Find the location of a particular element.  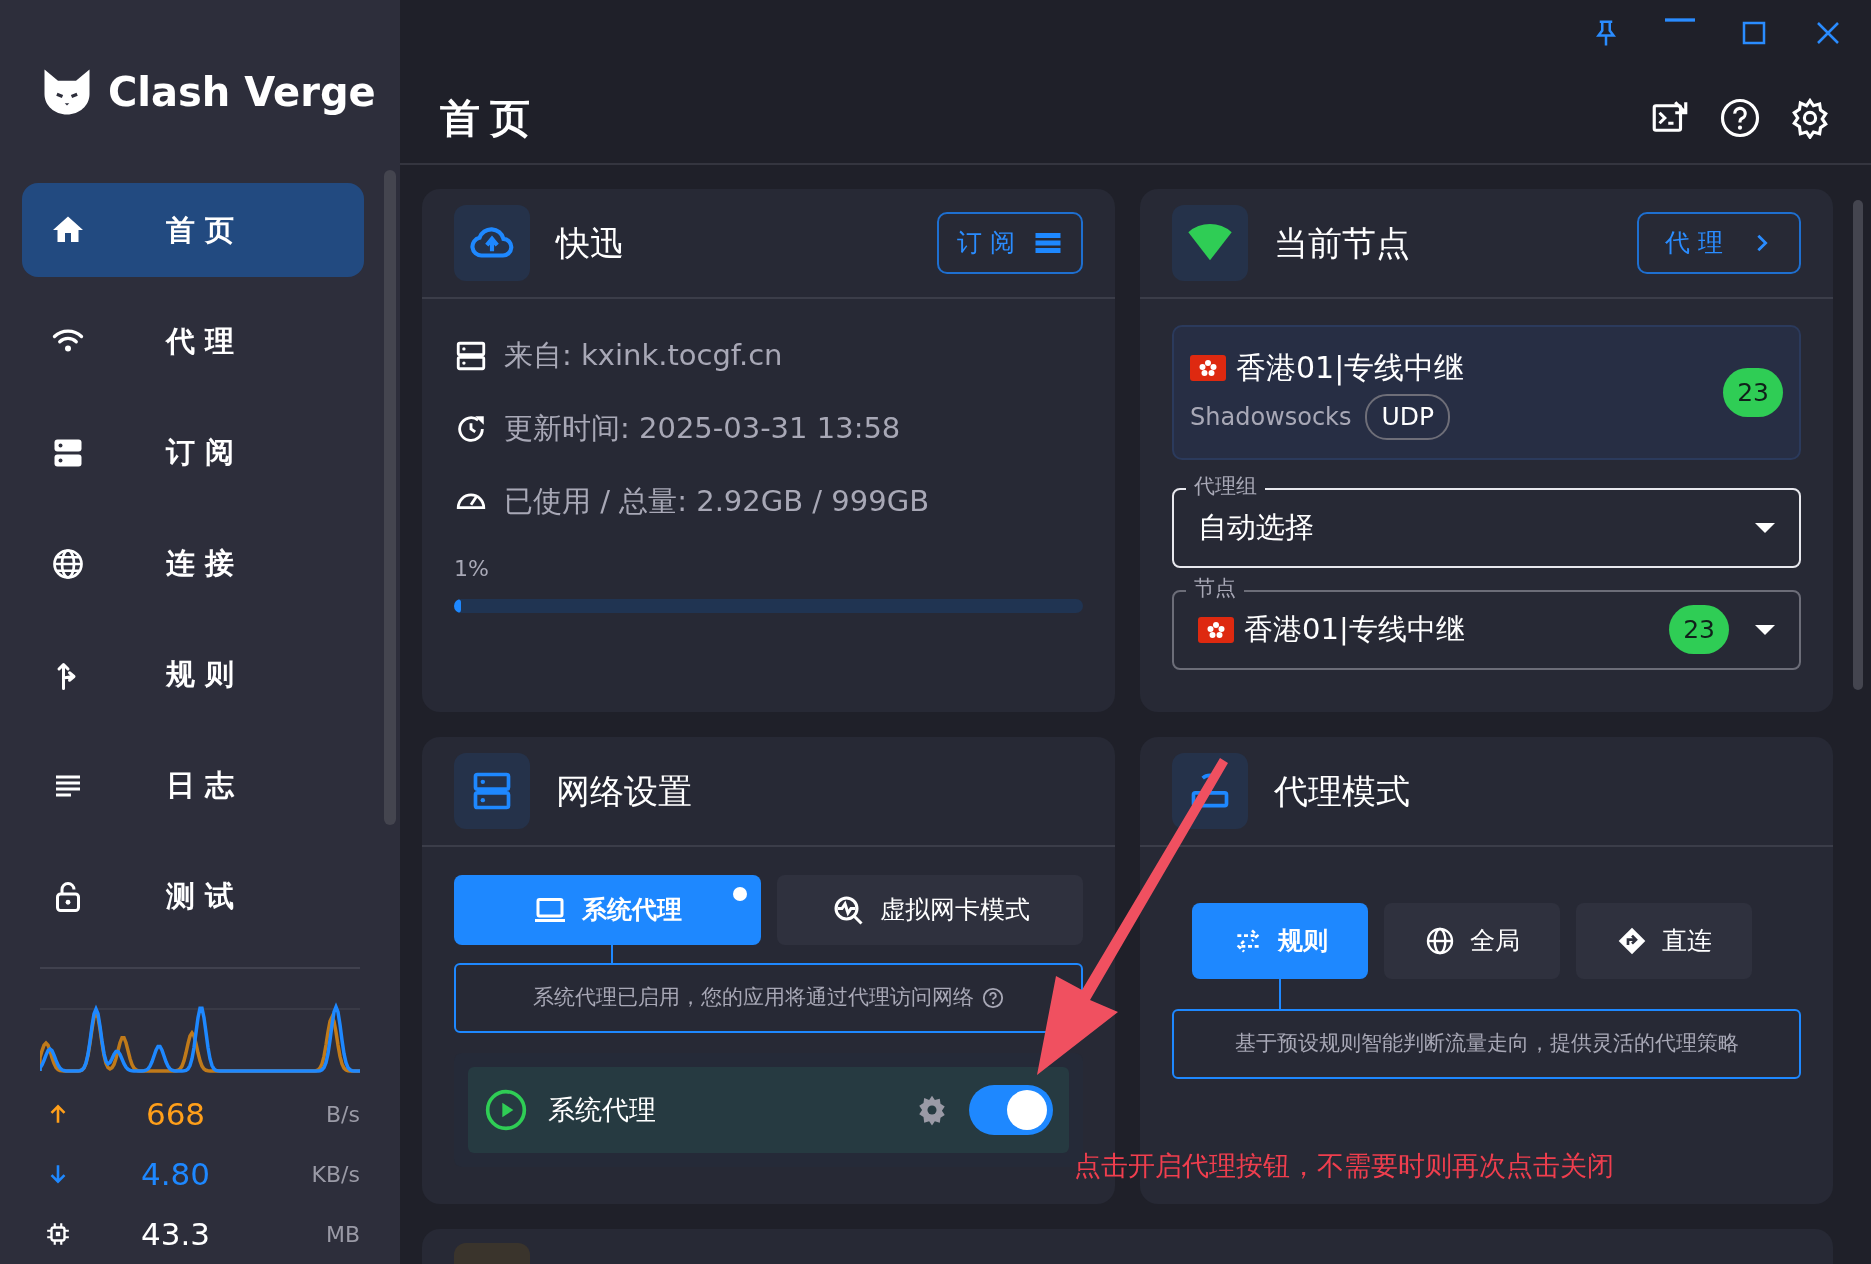

mode-button: 直连 is located at coordinates (1664, 941).